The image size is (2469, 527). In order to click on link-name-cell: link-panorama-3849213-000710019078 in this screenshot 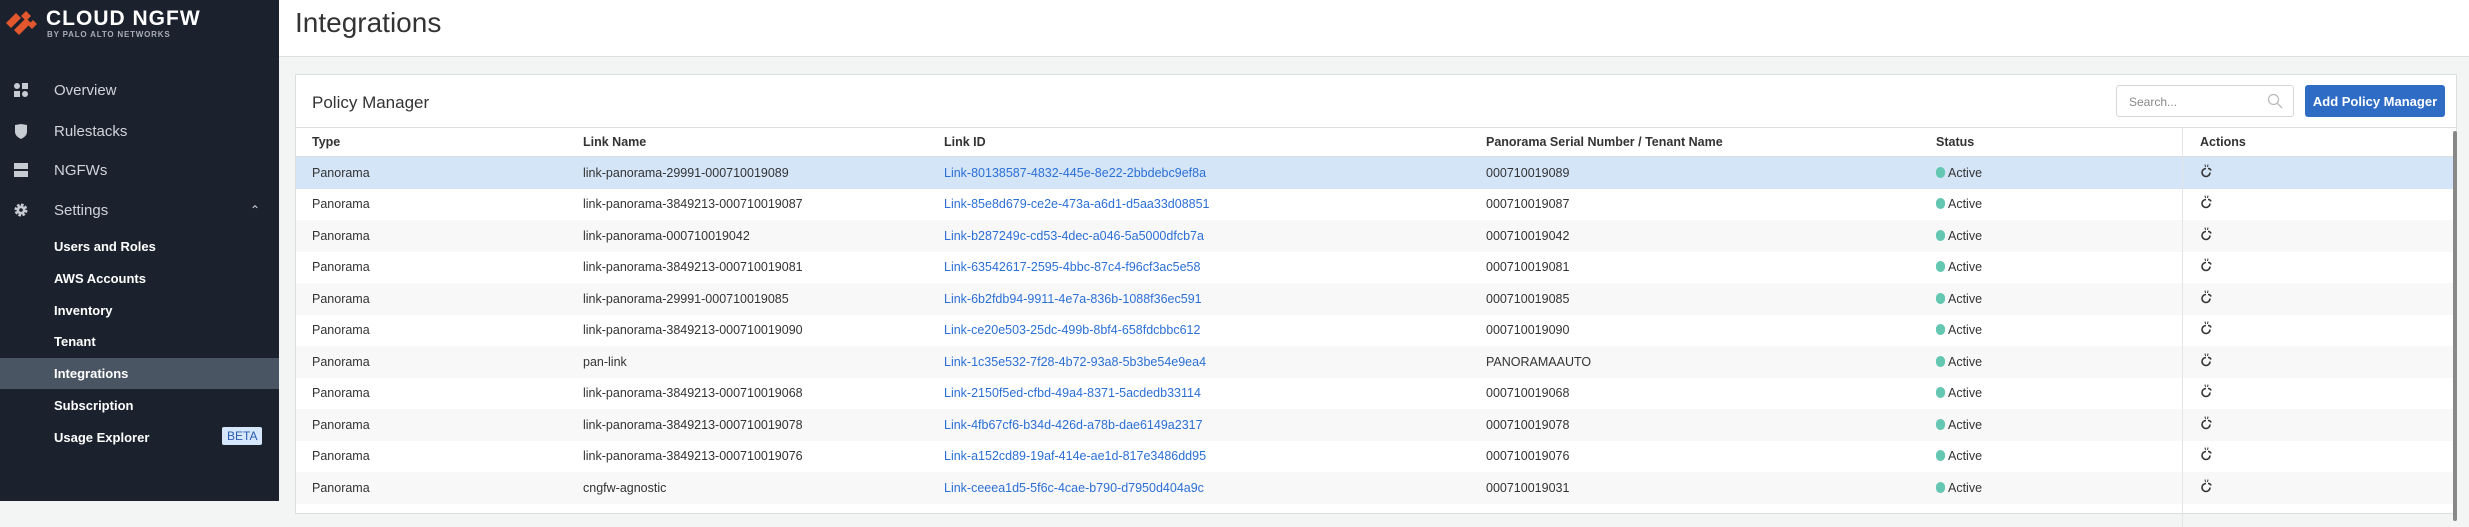, I will do `click(693, 424)`.